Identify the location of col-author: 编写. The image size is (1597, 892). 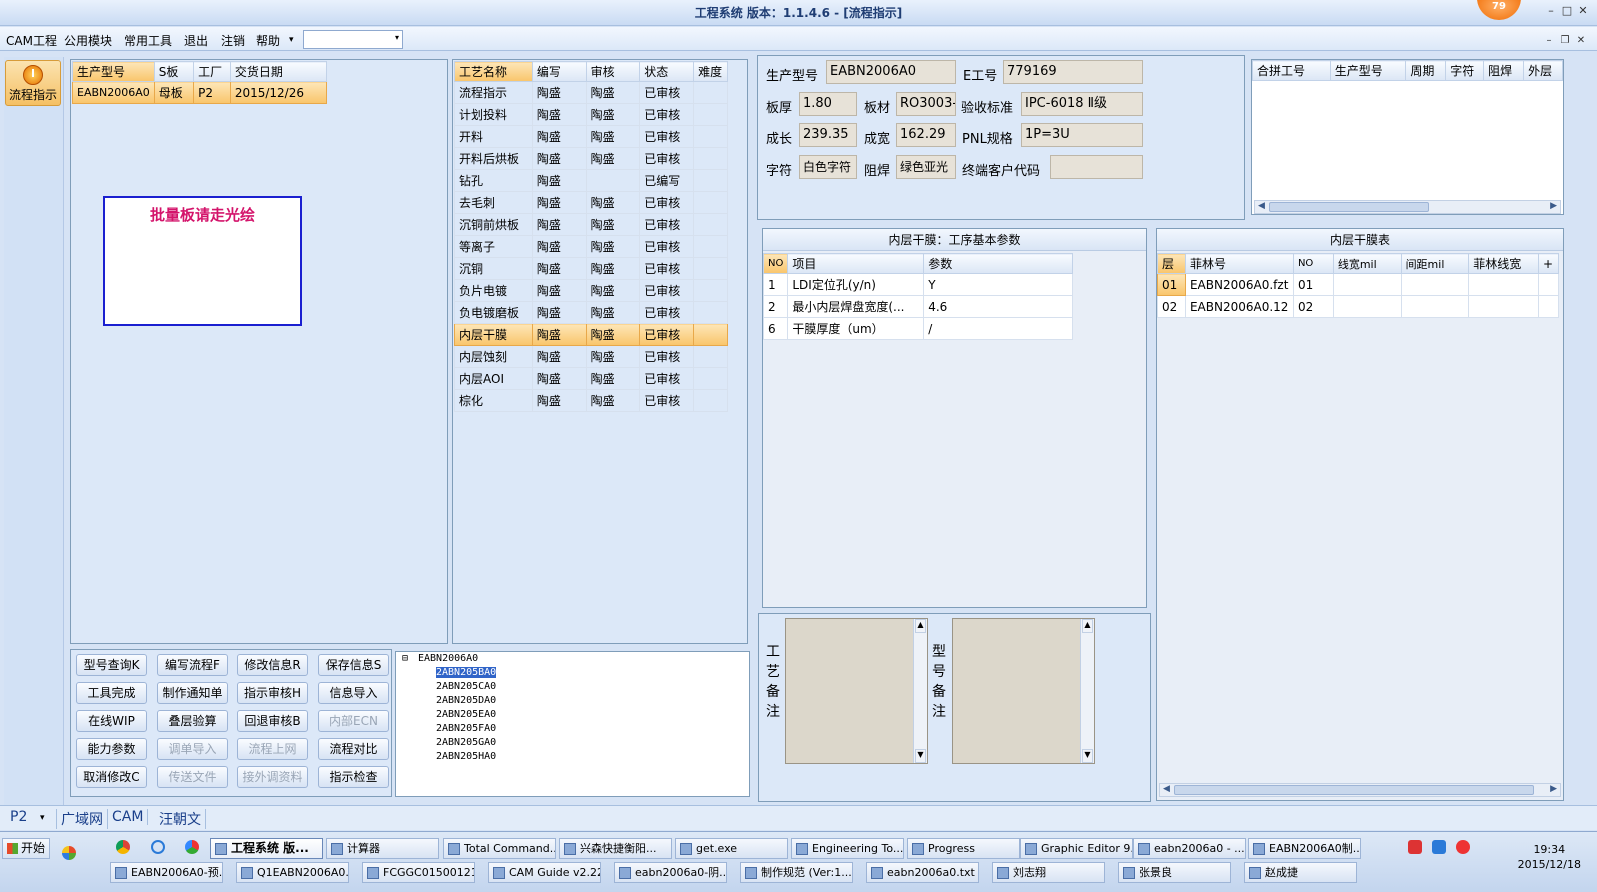
(559, 71).